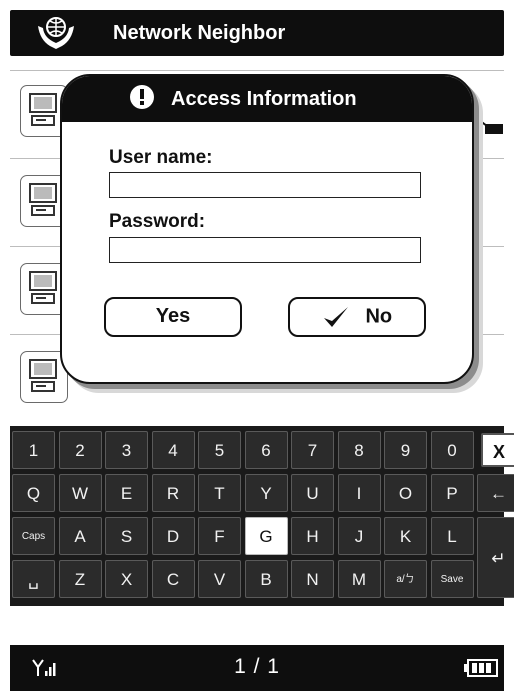 This screenshot has width=514, height=691. I want to click on dialog-header: Access Information, so click(267, 99).